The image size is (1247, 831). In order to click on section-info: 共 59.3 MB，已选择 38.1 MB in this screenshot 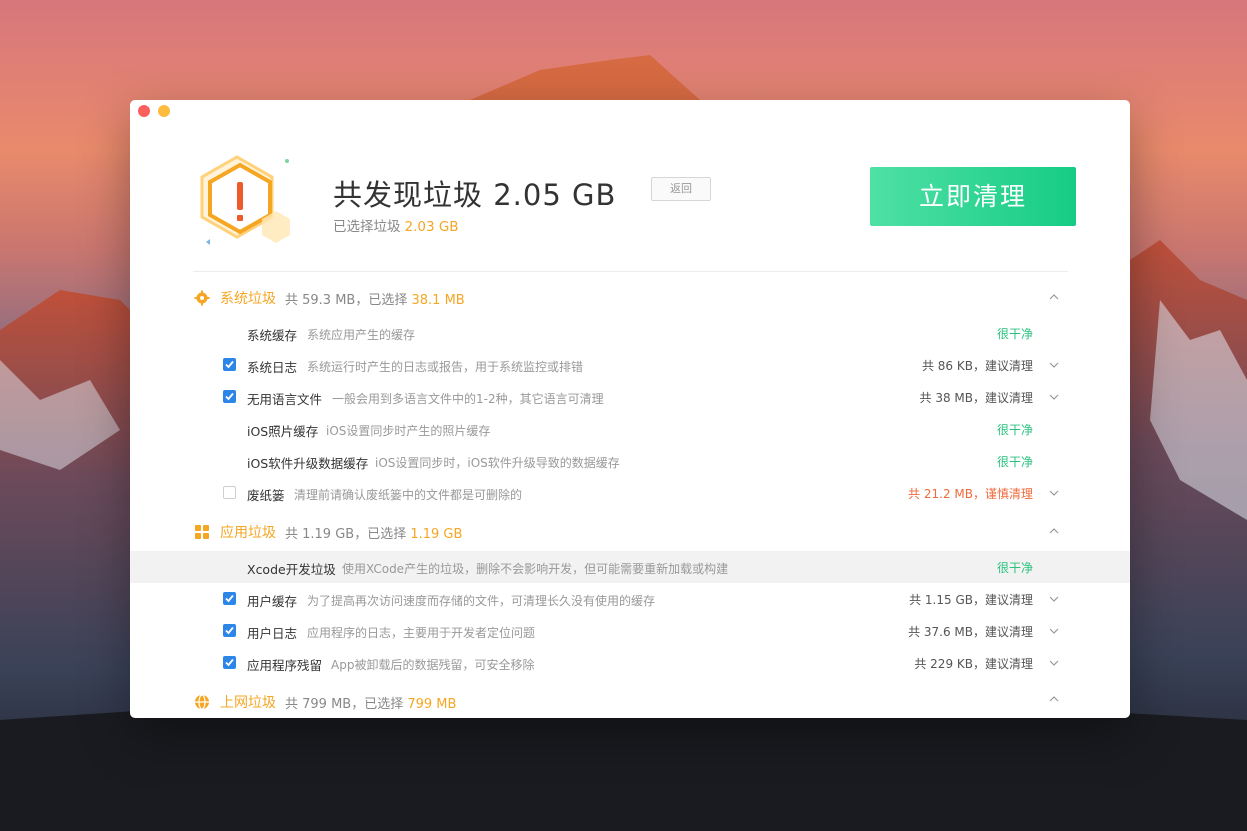, I will do `click(375, 298)`.